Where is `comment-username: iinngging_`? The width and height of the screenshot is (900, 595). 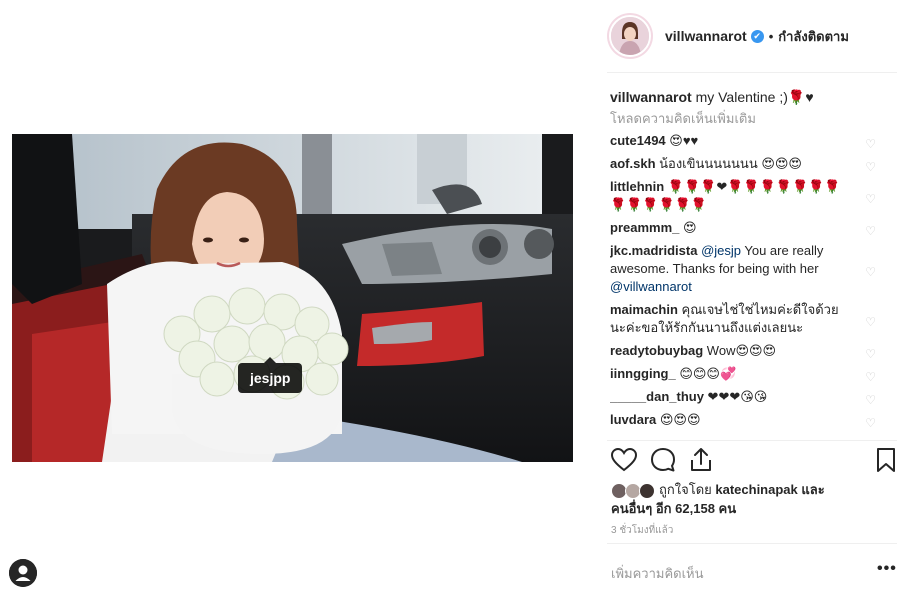
comment-username: iinngging_ is located at coordinates (643, 373).